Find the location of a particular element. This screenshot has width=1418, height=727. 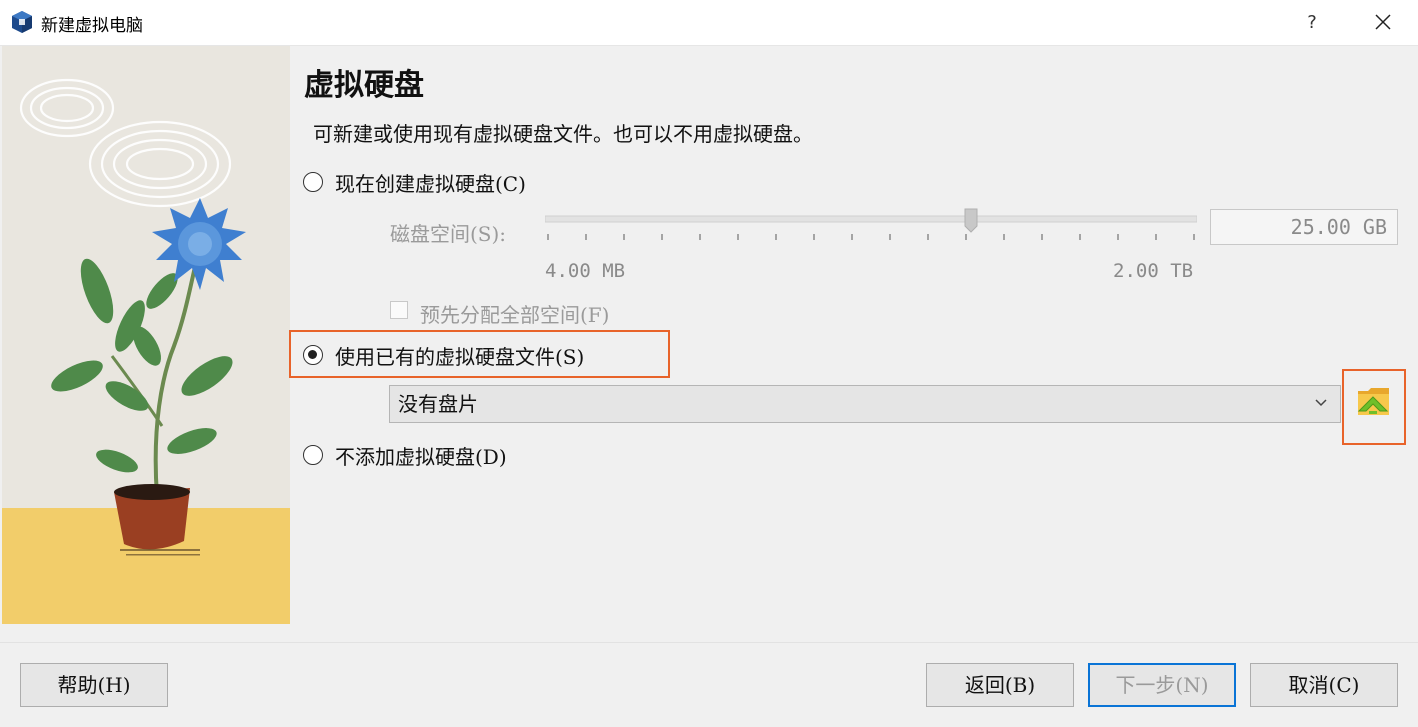

title-bar: 新建虚拟电脑 ? is located at coordinates (709, 23).